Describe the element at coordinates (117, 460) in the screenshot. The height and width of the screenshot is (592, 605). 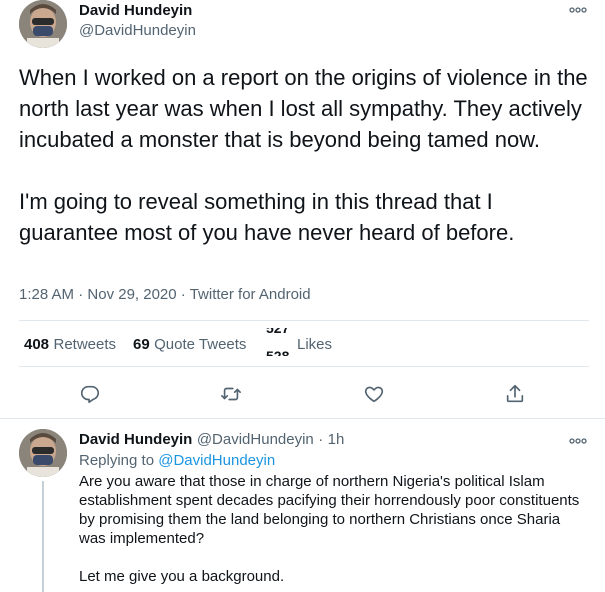
I see `replying-prefix: Replying to` at that location.